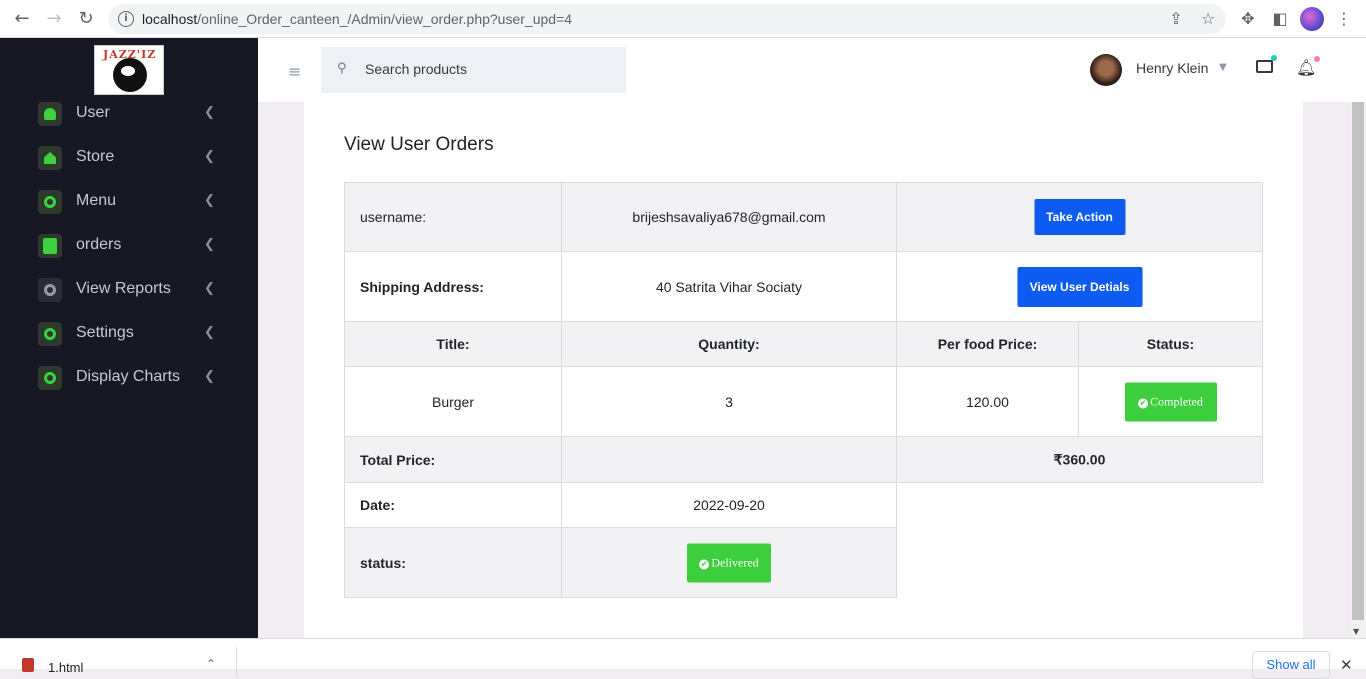 The height and width of the screenshot is (679, 1366). I want to click on item-status-cell: ✔ Completed, so click(1170, 401).